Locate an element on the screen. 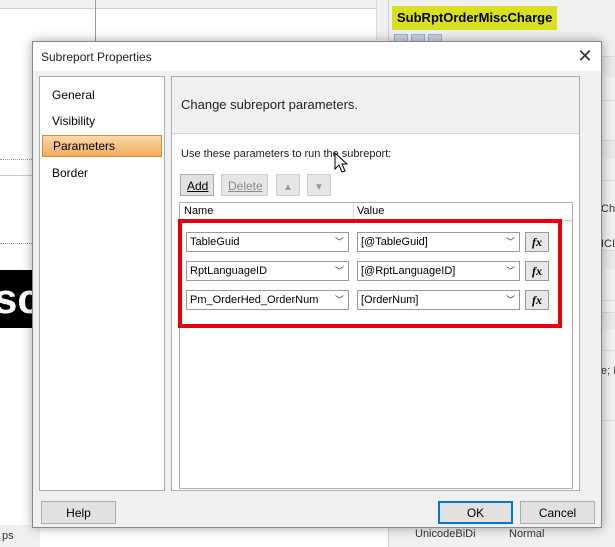 This screenshot has height=547, width=615. nav-item-general: General is located at coordinates (102, 95).